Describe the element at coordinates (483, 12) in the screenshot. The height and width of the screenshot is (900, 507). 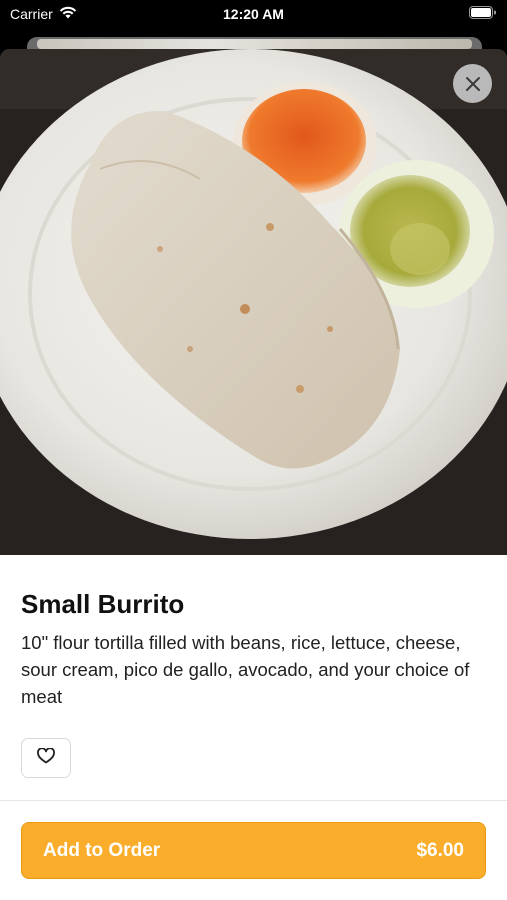
I see `battery-icon` at that location.